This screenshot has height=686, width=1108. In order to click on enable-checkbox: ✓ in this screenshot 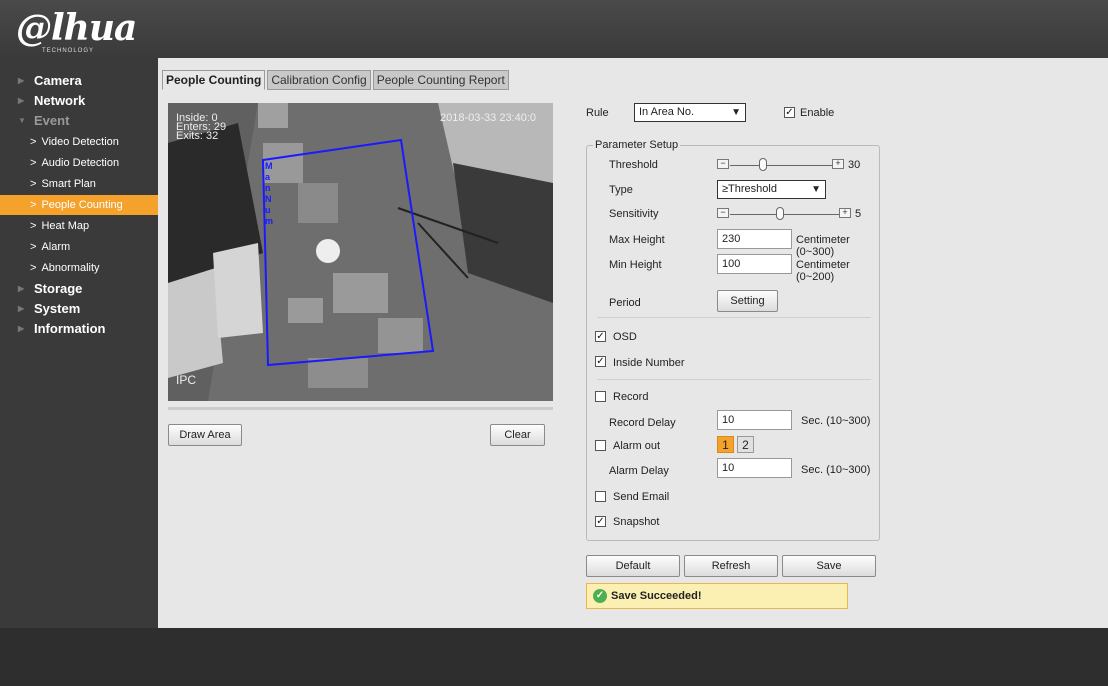, I will do `click(789, 112)`.